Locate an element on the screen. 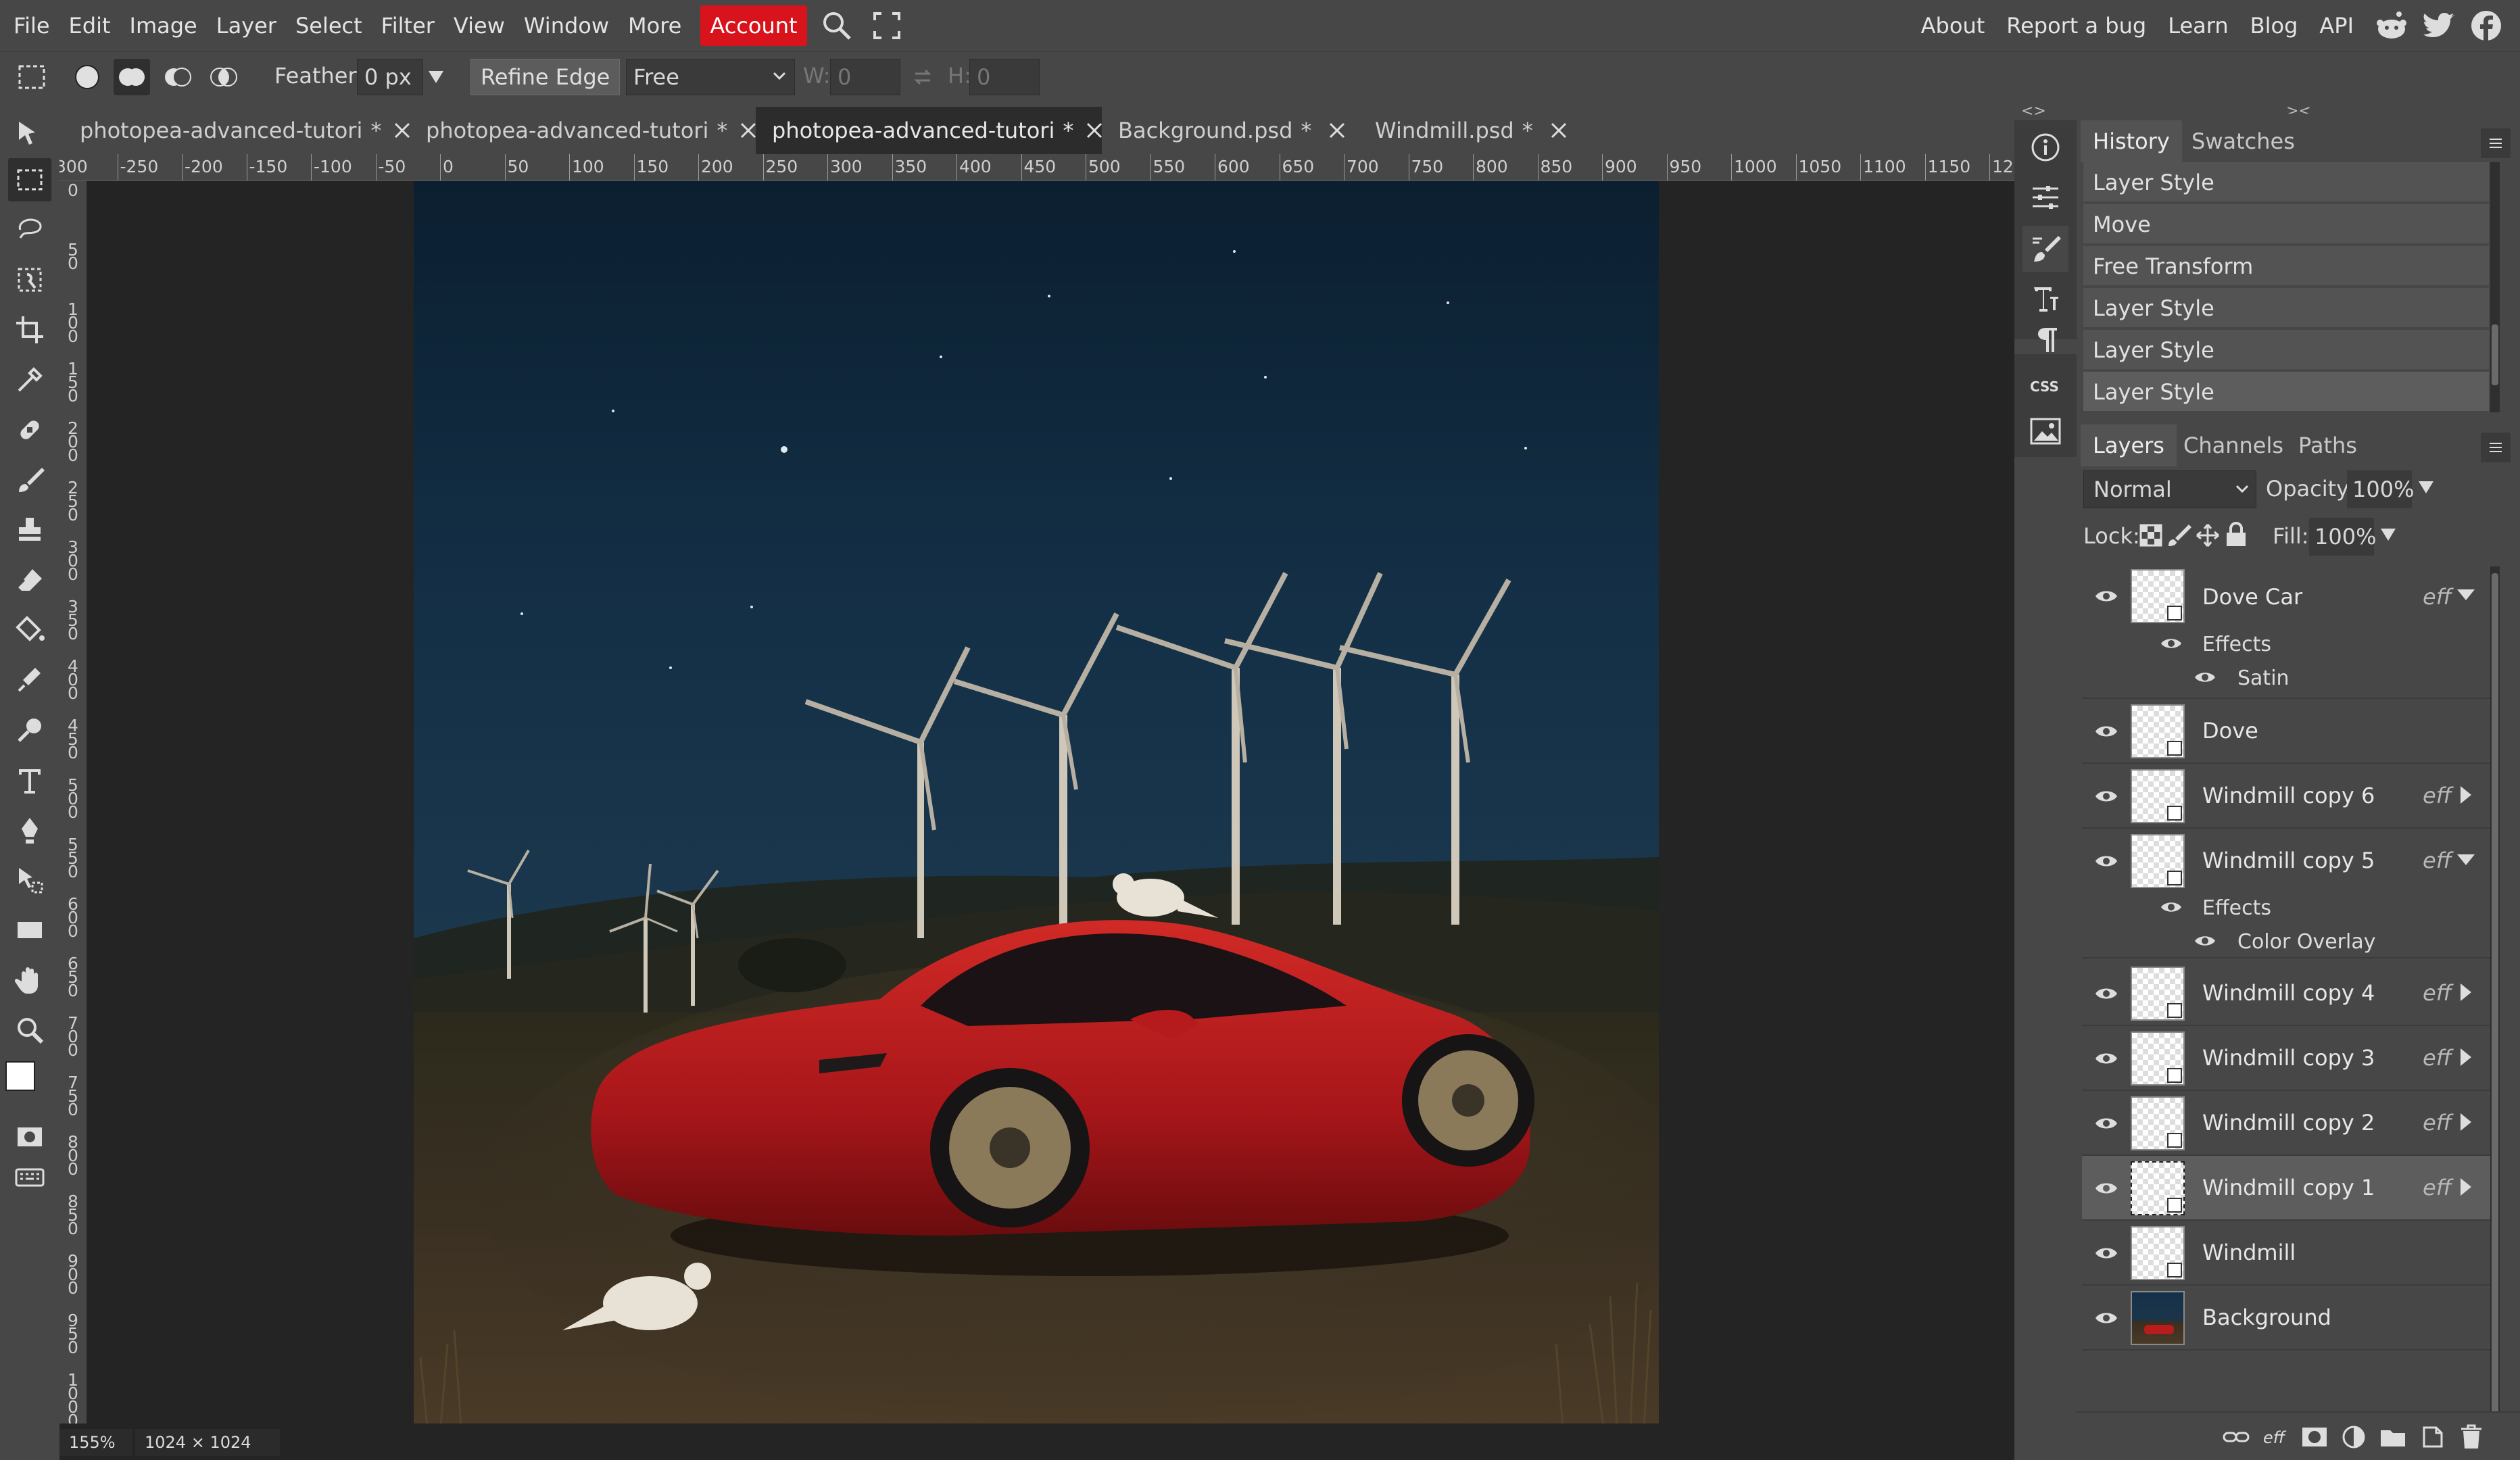 Image resolution: width=2520 pixels, height=1460 pixels. menu-more: More is located at coordinates (655, 25).